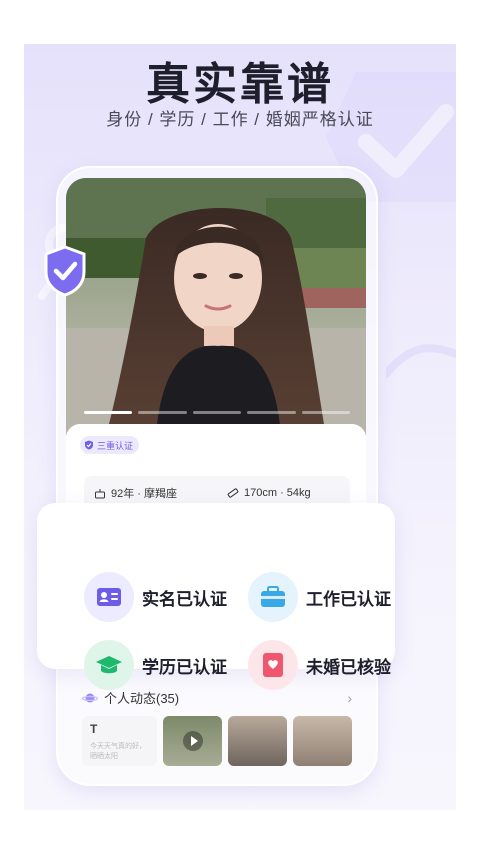  What do you see at coordinates (115, 445) in the screenshot?
I see `badge-label: 三重认证` at bounding box center [115, 445].